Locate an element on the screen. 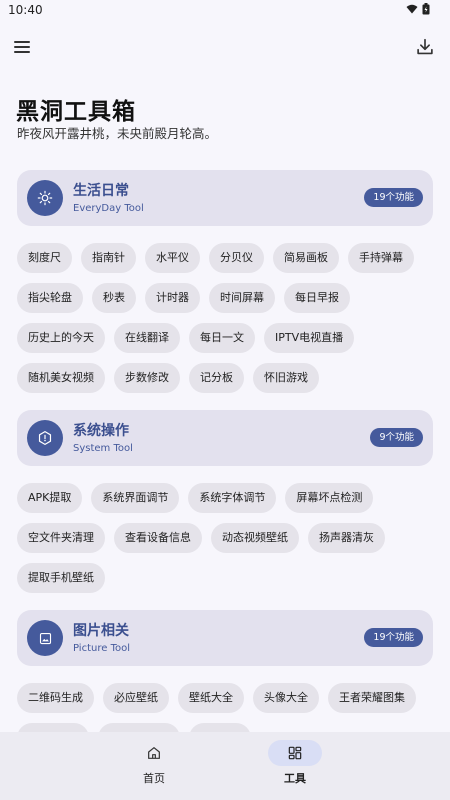 The image size is (450, 800). section-header-everyday: 生活日常 EveryDay Tool 19个功能 is located at coordinates (225, 198).